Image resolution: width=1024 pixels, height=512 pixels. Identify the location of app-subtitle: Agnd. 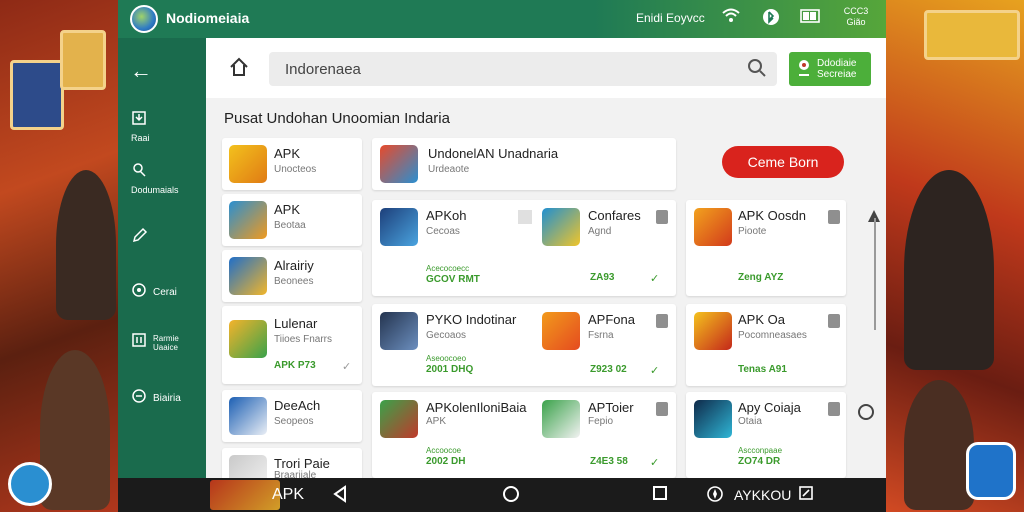
(600, 231).